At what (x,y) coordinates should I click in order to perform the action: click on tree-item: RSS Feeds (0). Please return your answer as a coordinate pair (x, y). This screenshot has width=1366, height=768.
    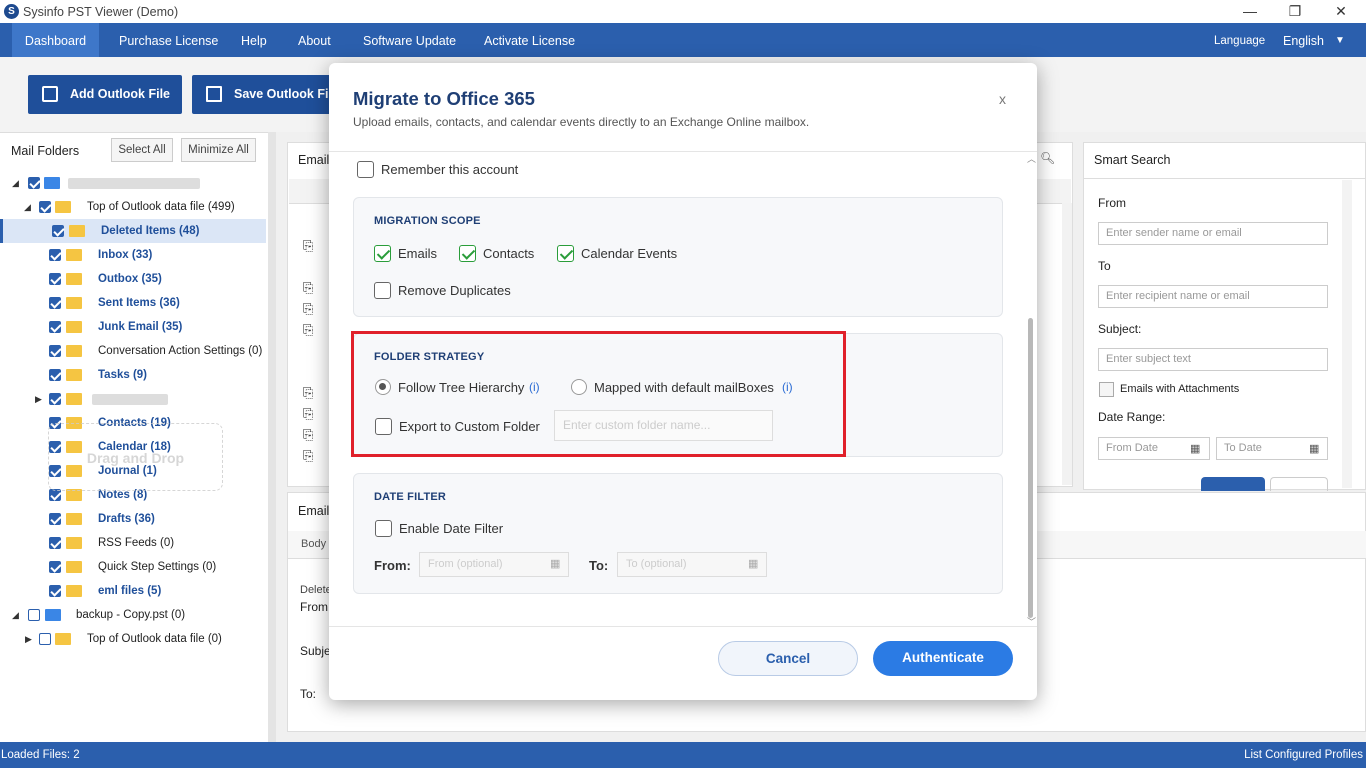
    Looking at the image, I should click on (134, 543).